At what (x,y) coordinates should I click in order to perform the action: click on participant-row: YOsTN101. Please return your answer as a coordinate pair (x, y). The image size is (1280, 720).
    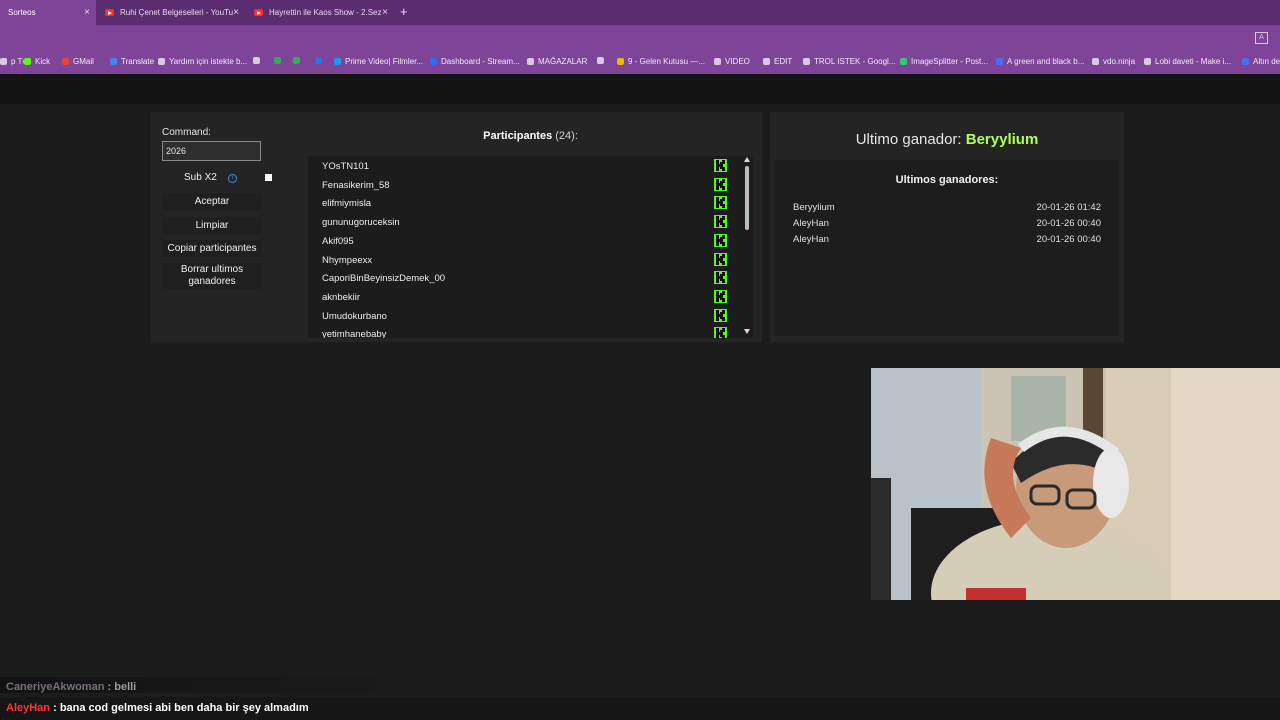
    Looking at the image, I should click on (527, 168).